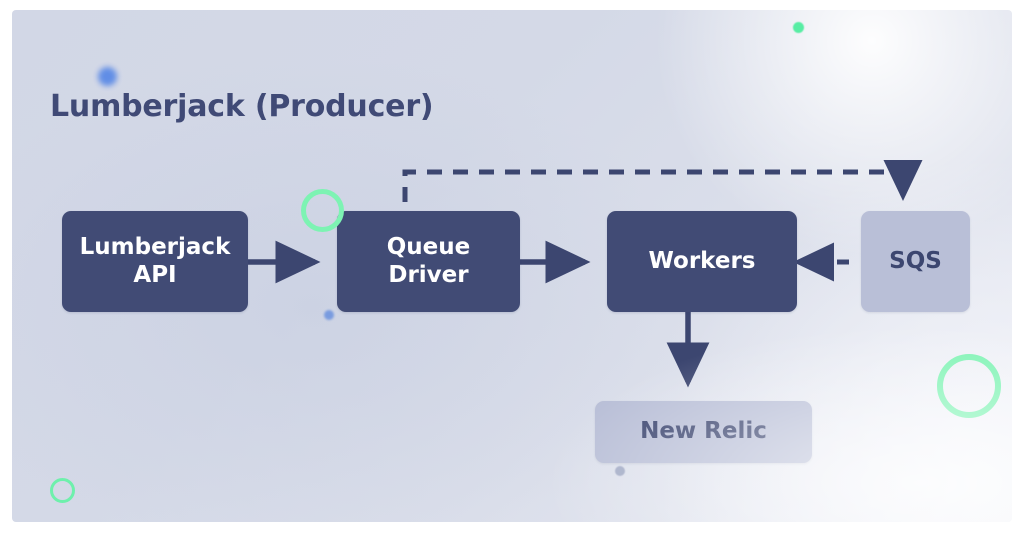  I want to click on node-label: SQS, so click(915, 260).